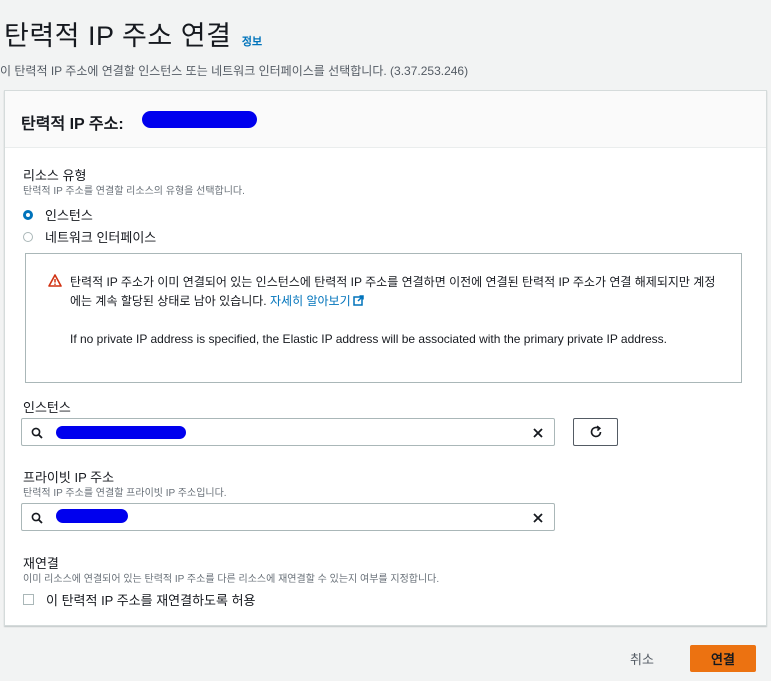 This screenshot has height=681, width=771. Describe the element at coordinates (199, 119) in the screenshot. I see `redacted-ip` at that location.